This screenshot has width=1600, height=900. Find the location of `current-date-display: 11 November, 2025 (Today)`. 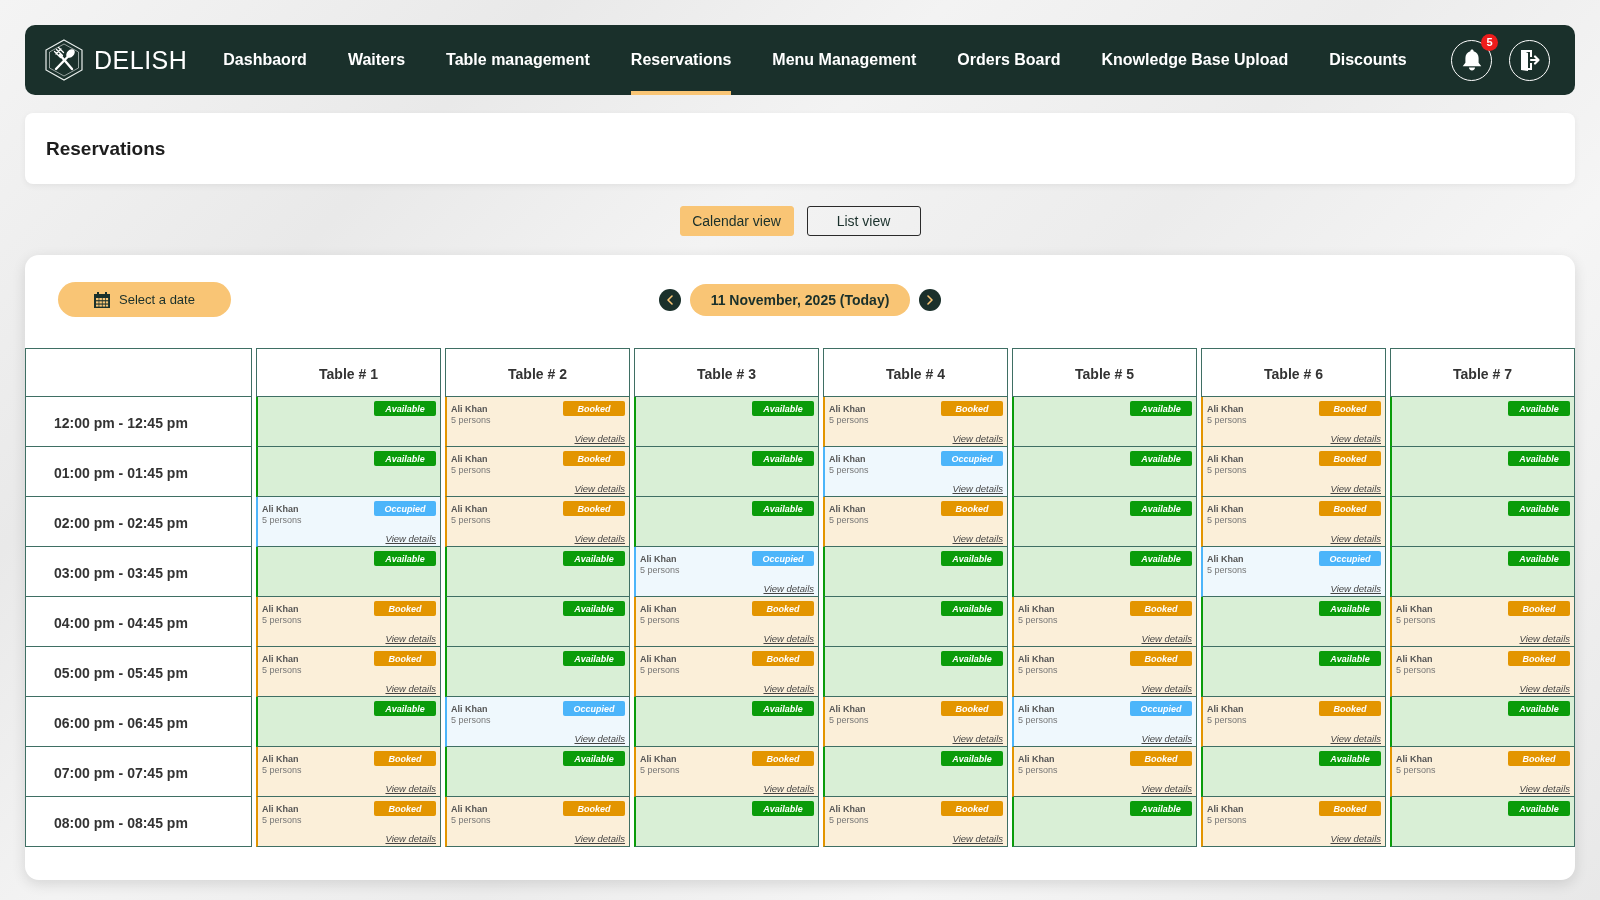

current-date-display: 11 November, 2025 (Today) is located at coordinates (800, 299).